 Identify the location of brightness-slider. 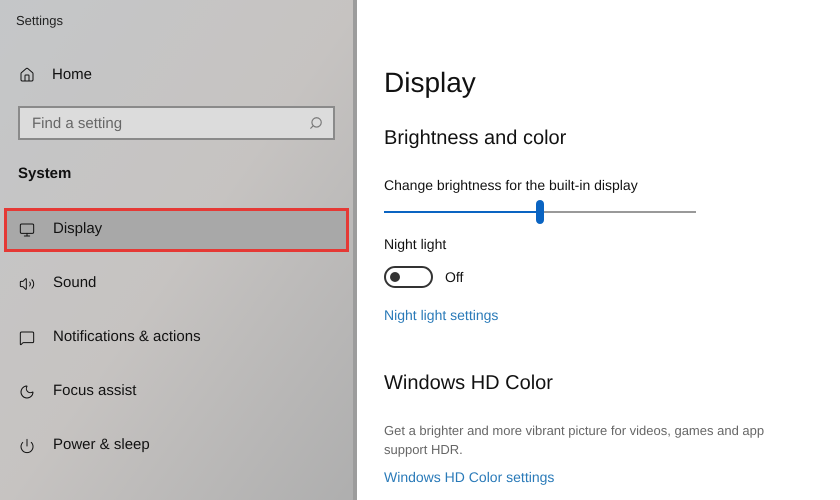
(540, 212).